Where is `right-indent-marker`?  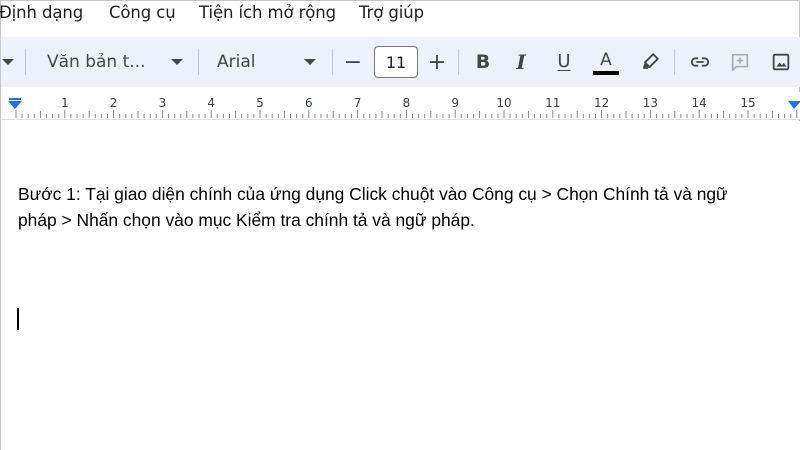
right-indent-marker is located at coordinates (794, 105).